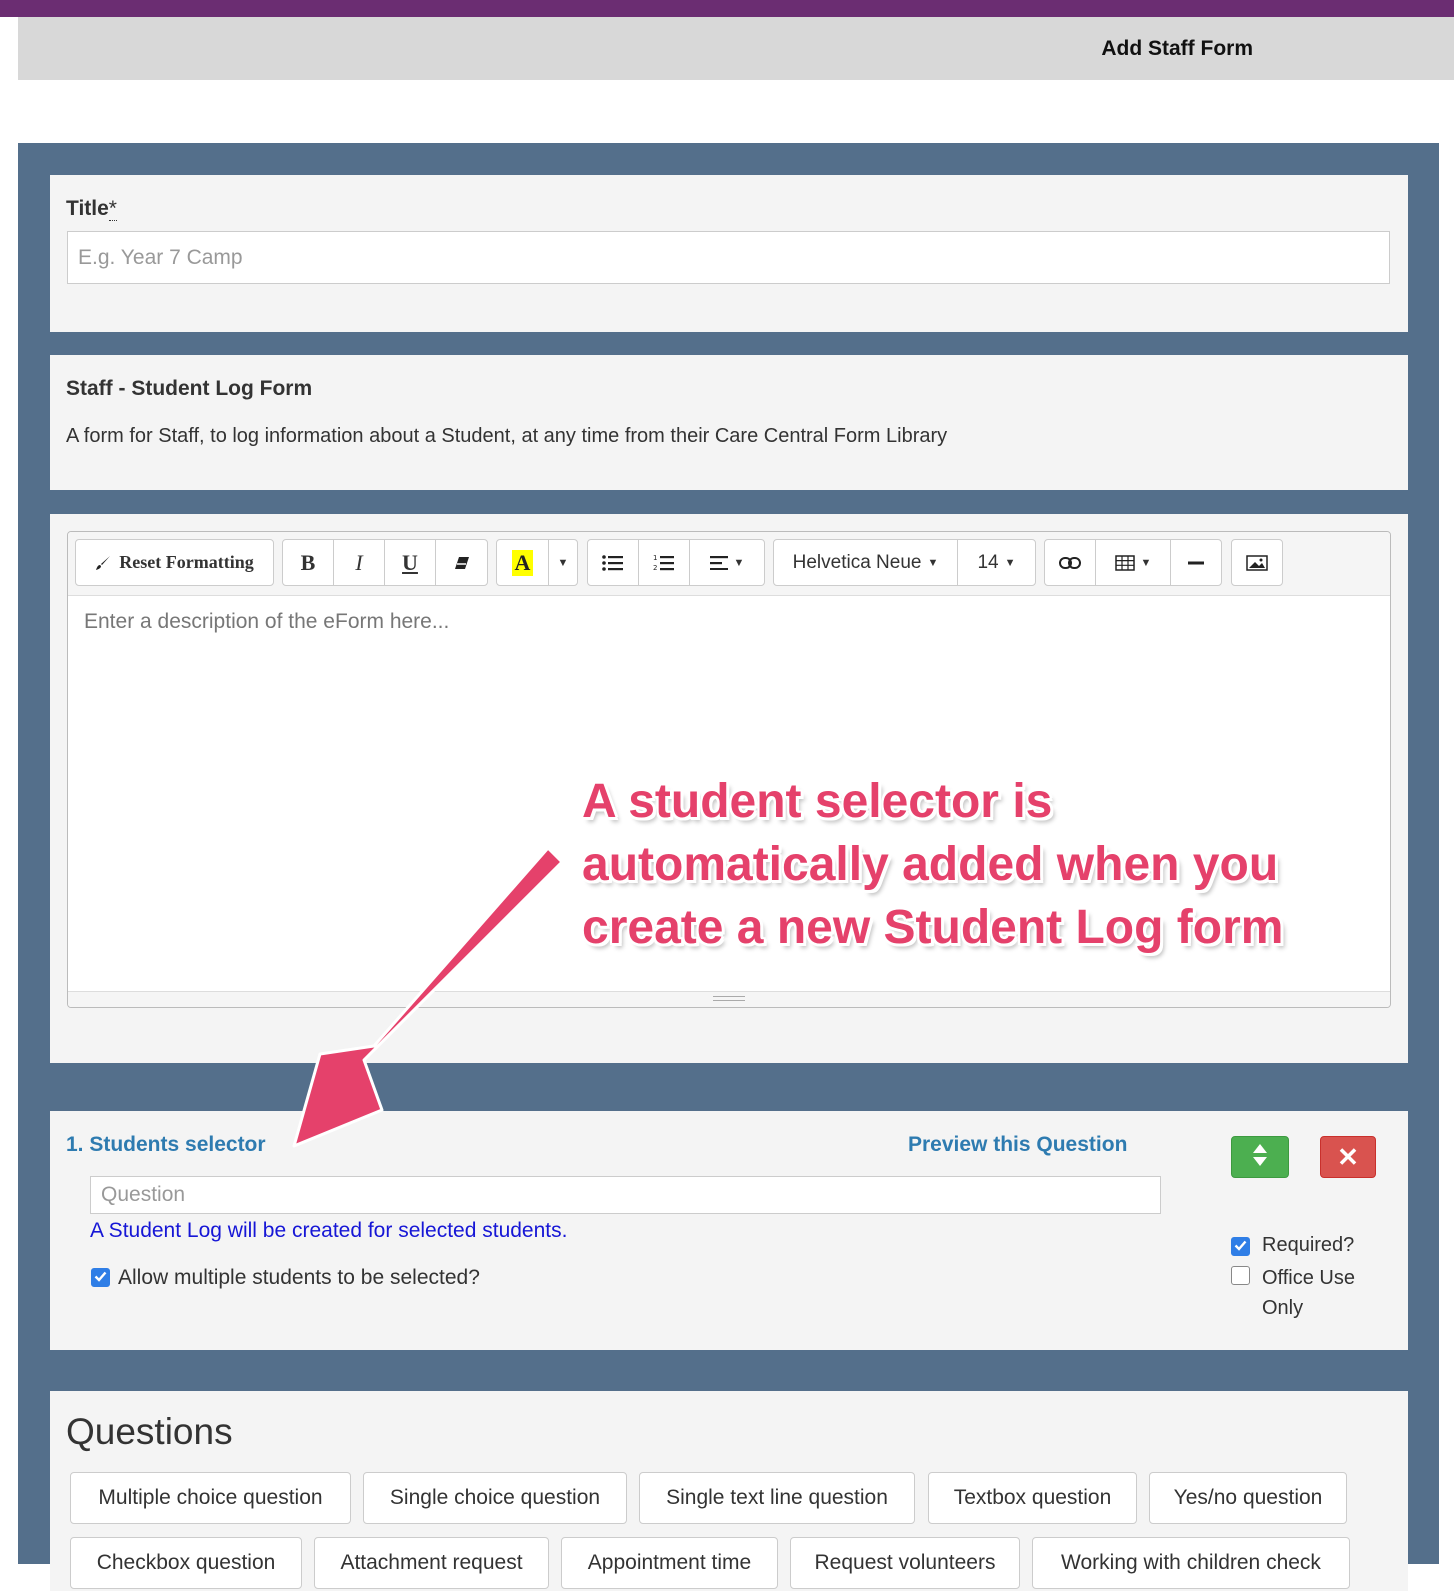 Image resolution: width=1454 pixels, height=1591 pixels. I want to click on add-attachment-request-button: Attachment request, so click(431, 1563).